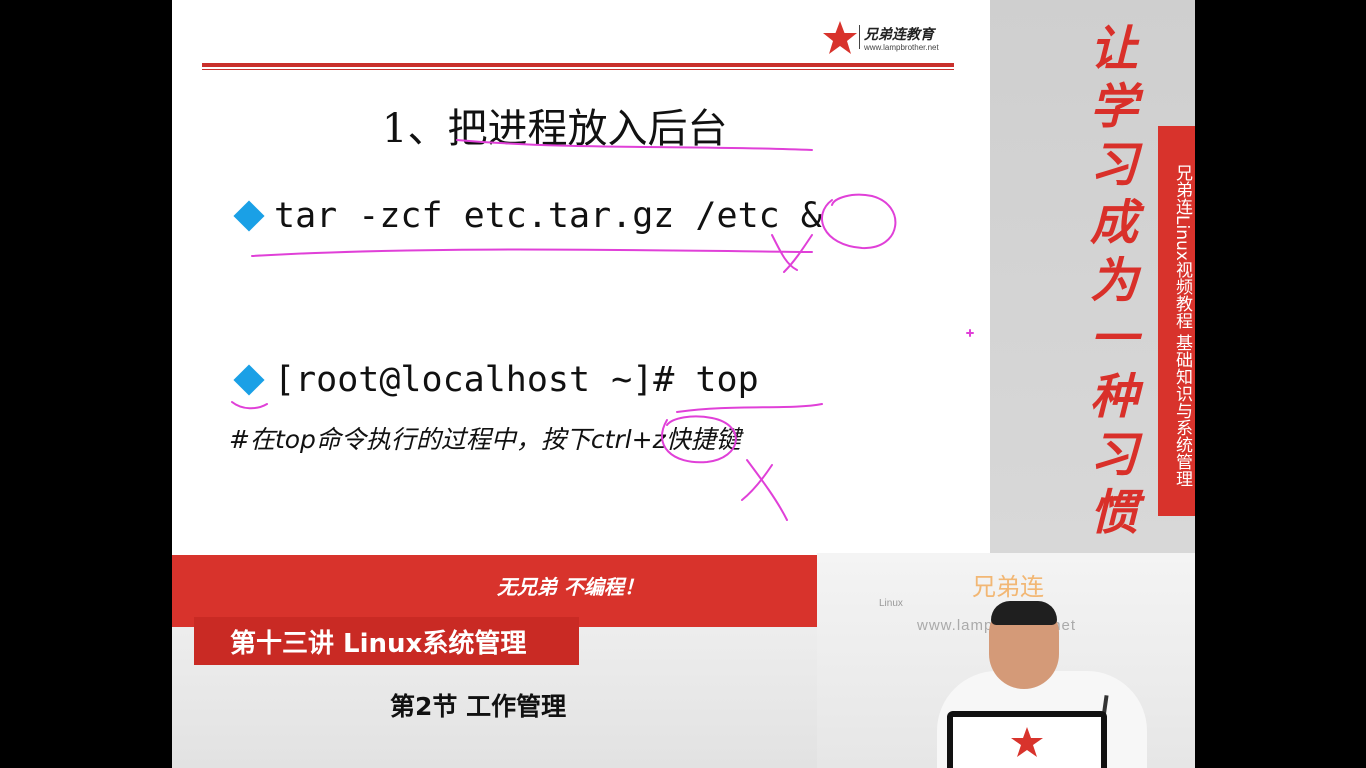 The image size is (1366, 768). What do you see at coordinates (891, 603) in the screenshot?
I see `webcam-linux-label: Linux` at bounding box center [891, 603].